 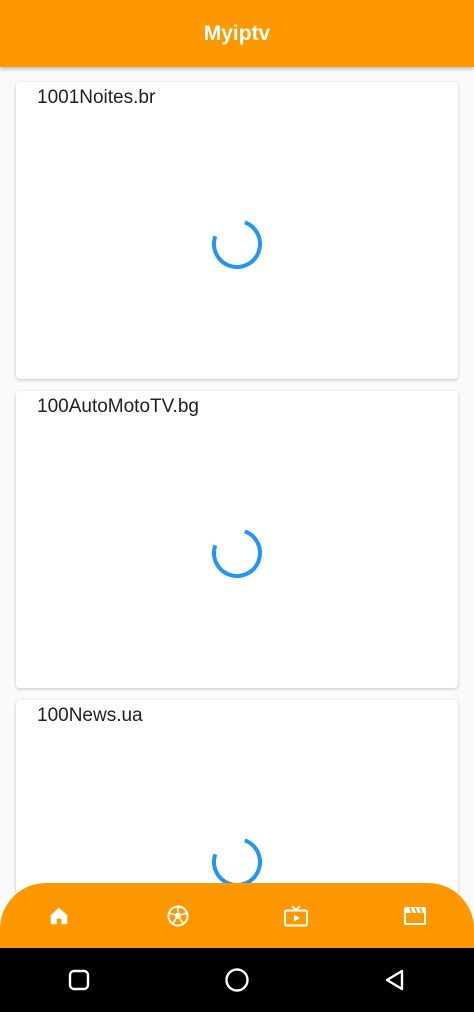 I want to click on system-back-button, so click(x=395, y=980).